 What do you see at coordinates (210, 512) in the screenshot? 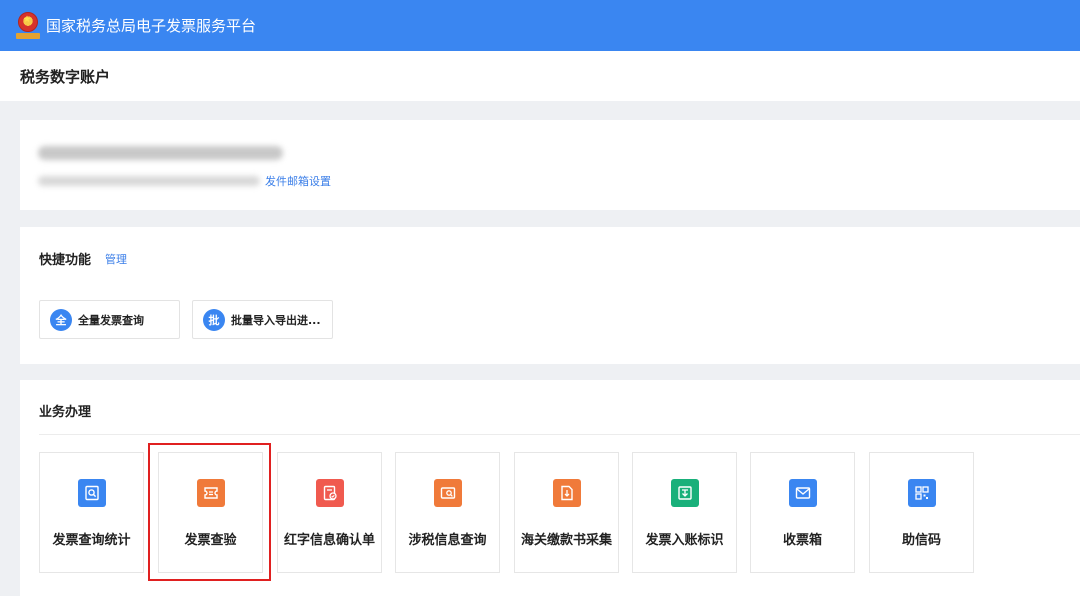
I see `tile-invoice-verification: 发票查验` at bounding box center [210, 512].